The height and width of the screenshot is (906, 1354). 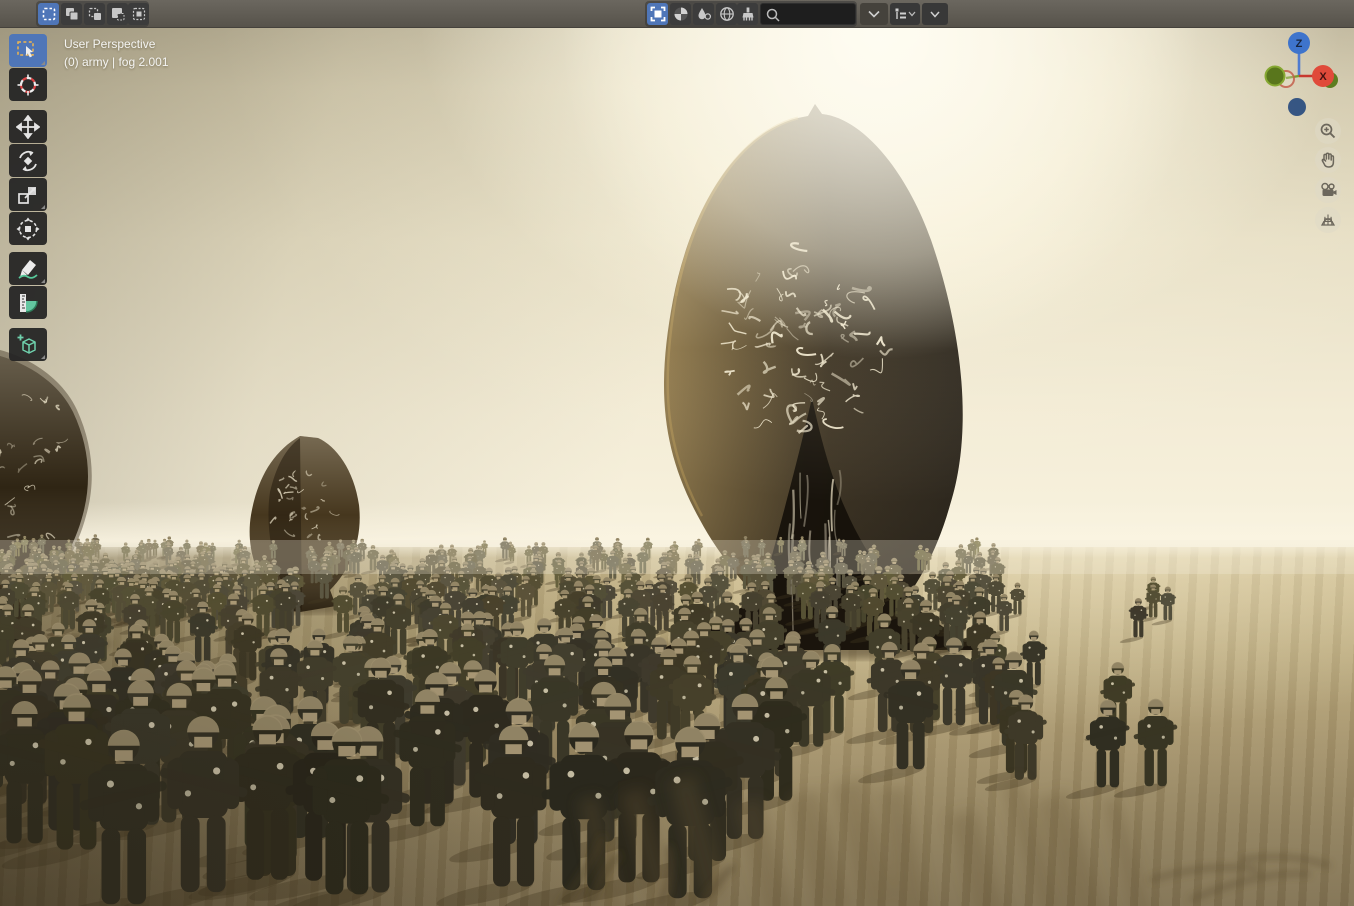 I want to click on search-icon, so click(x=773, y=15).